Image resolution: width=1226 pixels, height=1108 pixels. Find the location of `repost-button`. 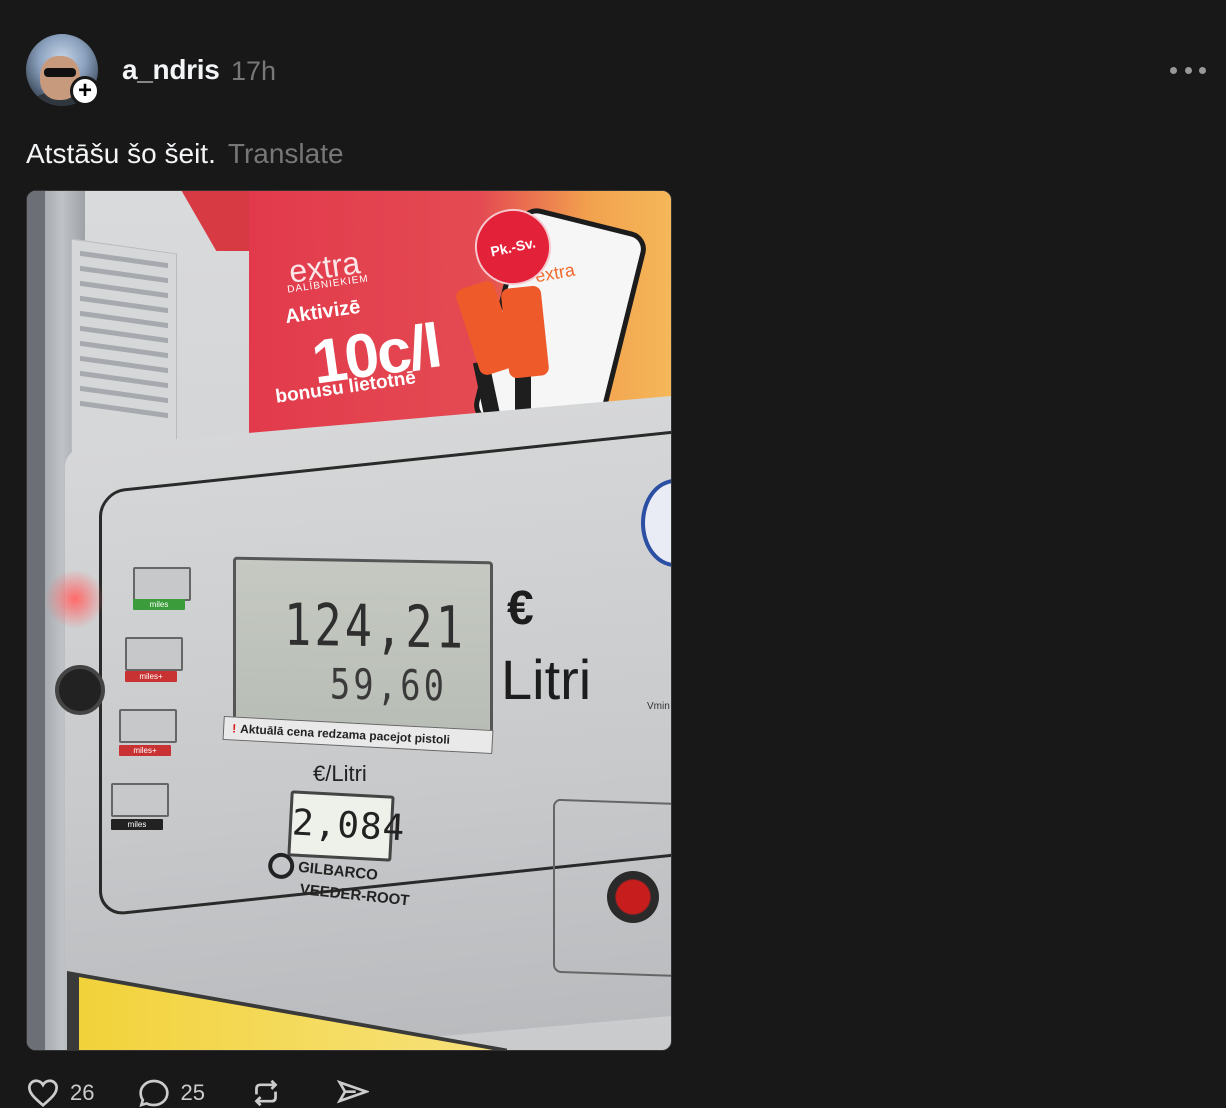

repost-button is located at coordinates (271, 1093).